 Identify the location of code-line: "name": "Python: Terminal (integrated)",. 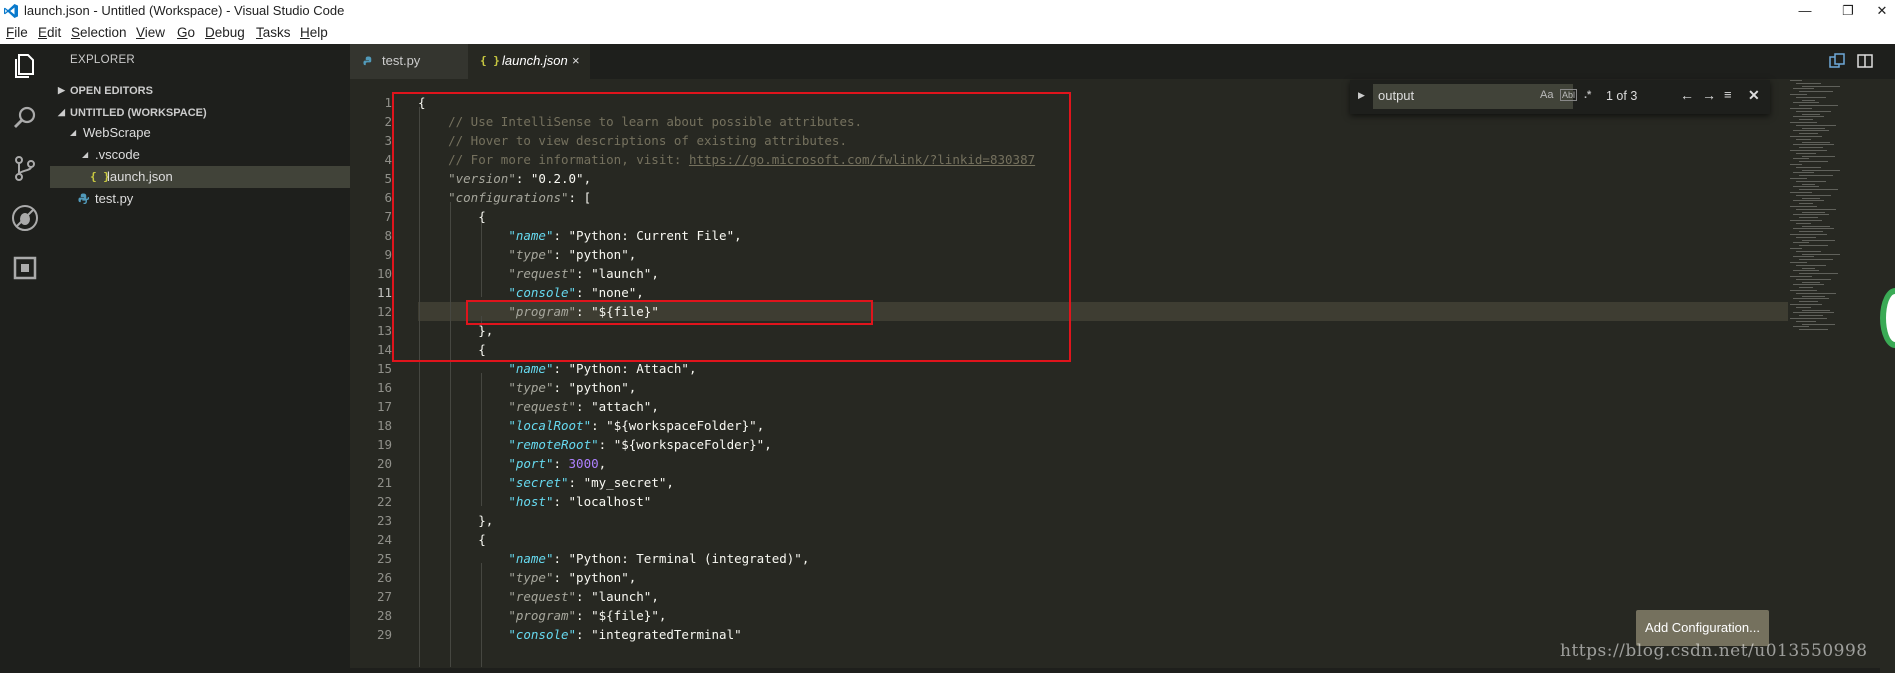
(1138, 558).